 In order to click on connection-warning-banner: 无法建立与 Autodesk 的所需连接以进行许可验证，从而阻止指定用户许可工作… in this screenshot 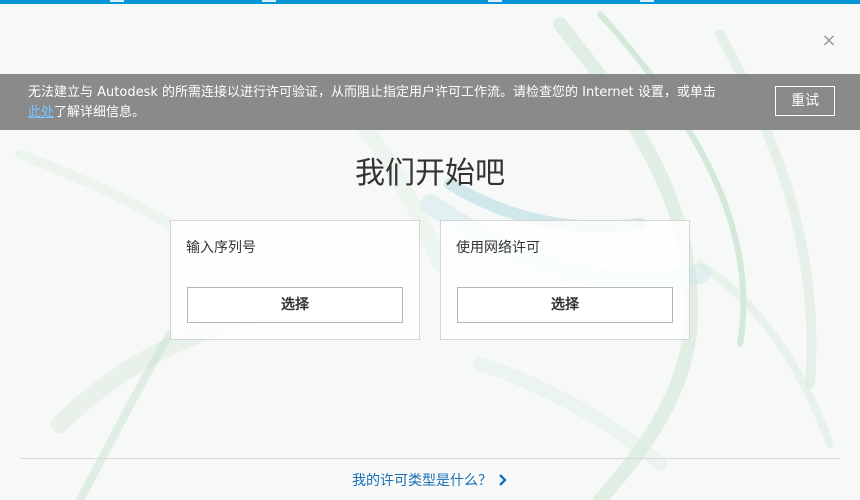, I will do `click(430, 102)`.